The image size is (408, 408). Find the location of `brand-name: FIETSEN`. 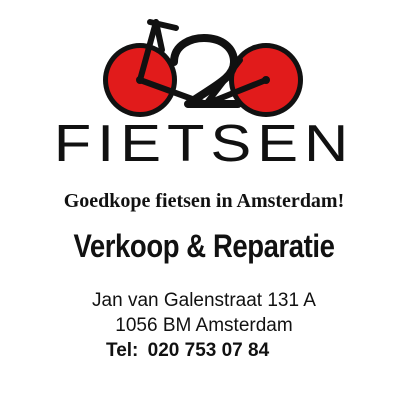

brand-name: FIETSEN is located at coordinates (204, 144).